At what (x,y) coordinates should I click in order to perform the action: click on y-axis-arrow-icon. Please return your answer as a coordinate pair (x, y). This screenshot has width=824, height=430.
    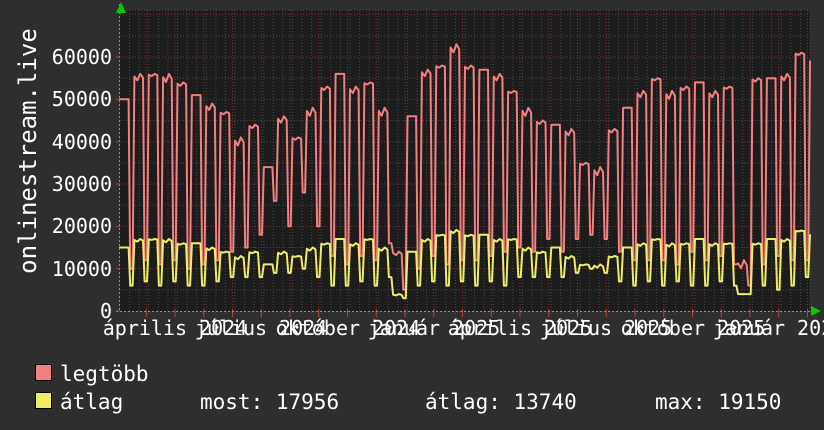
    Looking at the image, I should click on (121, 7).